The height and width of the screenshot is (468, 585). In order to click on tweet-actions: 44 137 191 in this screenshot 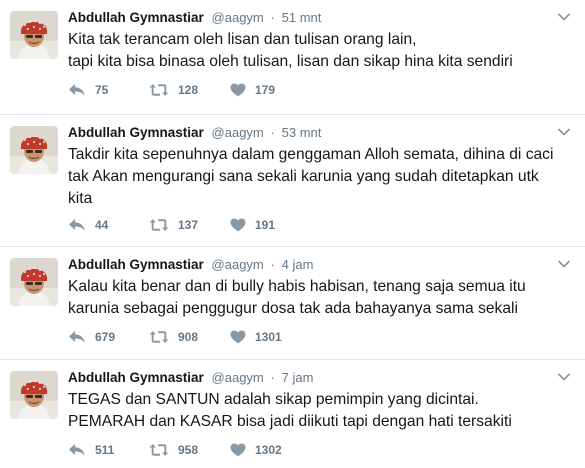, I will do `click(194, 225)`.